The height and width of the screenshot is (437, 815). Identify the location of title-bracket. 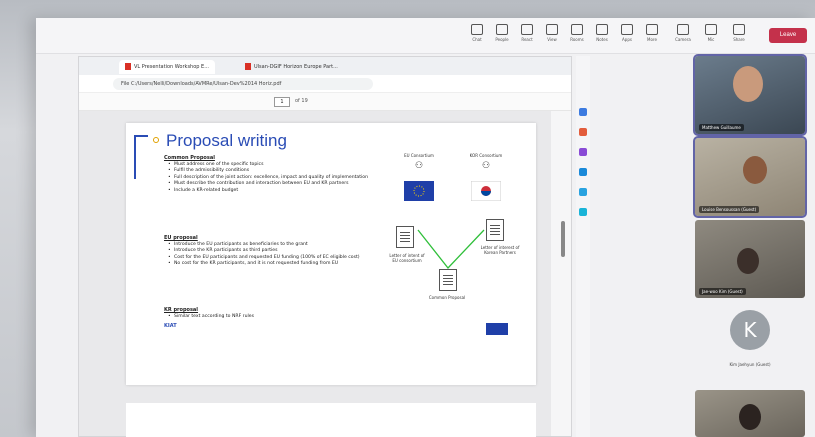
(141, 157).